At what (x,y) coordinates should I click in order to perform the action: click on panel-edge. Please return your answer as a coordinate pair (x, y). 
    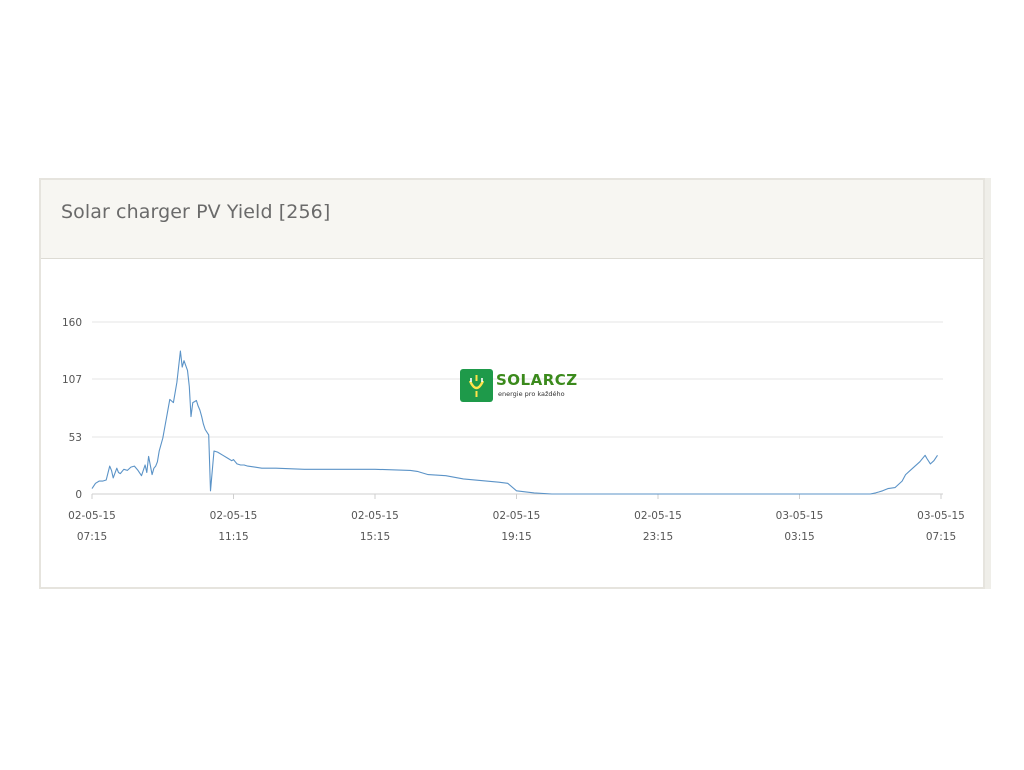
    Looking at the image, I should click on (988, 383).